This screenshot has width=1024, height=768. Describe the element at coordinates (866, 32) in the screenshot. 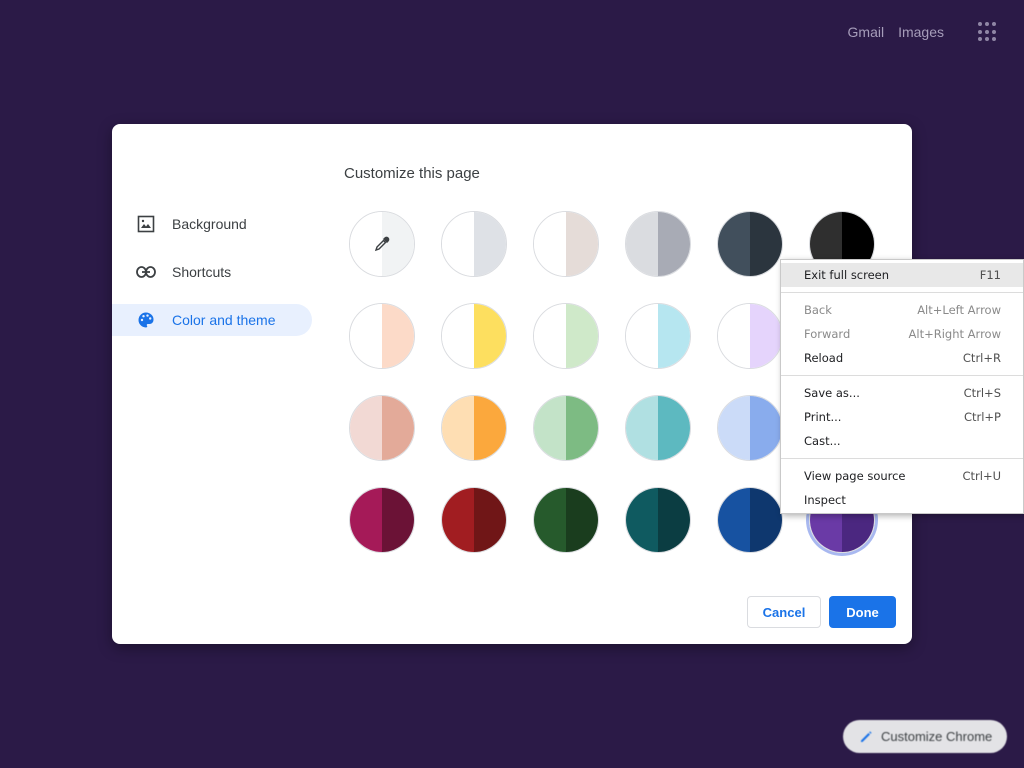

I see `gmail-link: Gmail` at that location.